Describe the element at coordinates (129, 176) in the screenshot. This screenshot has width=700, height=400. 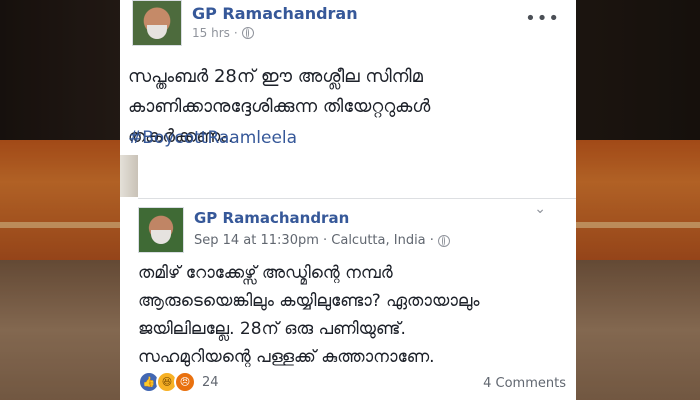
I see `image-strip` at that location.